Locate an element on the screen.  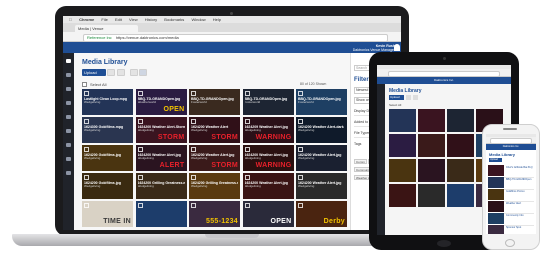
tablet-upload-button: Upload is located at coordinates (396, 97).